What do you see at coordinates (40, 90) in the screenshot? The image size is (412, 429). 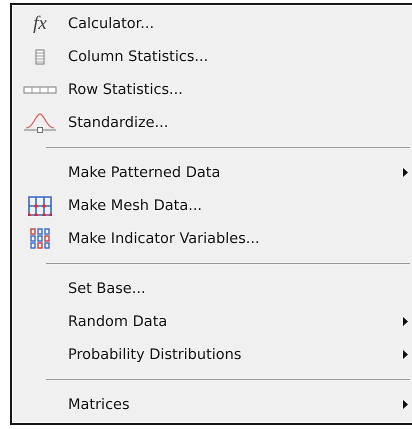 I see `row-icon` at bounding box center [40, 90].